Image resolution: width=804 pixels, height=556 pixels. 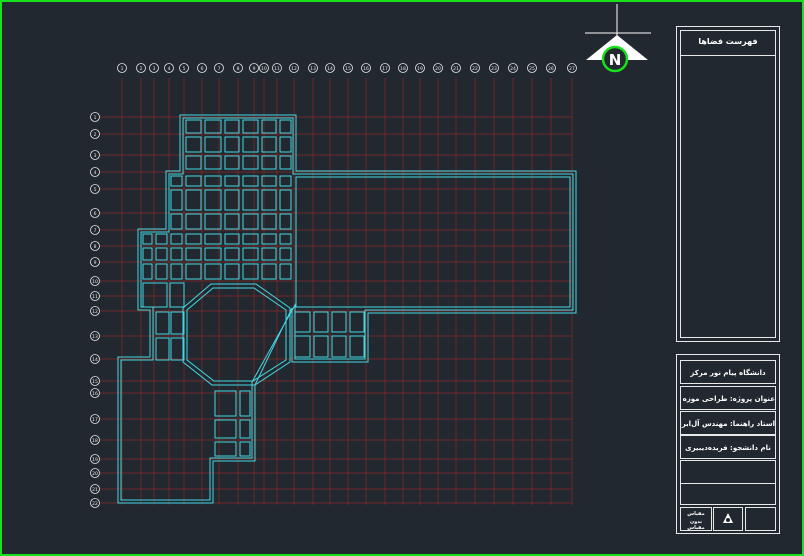 I want to click on column-axis-label: 16, so click(x=366, y=69).